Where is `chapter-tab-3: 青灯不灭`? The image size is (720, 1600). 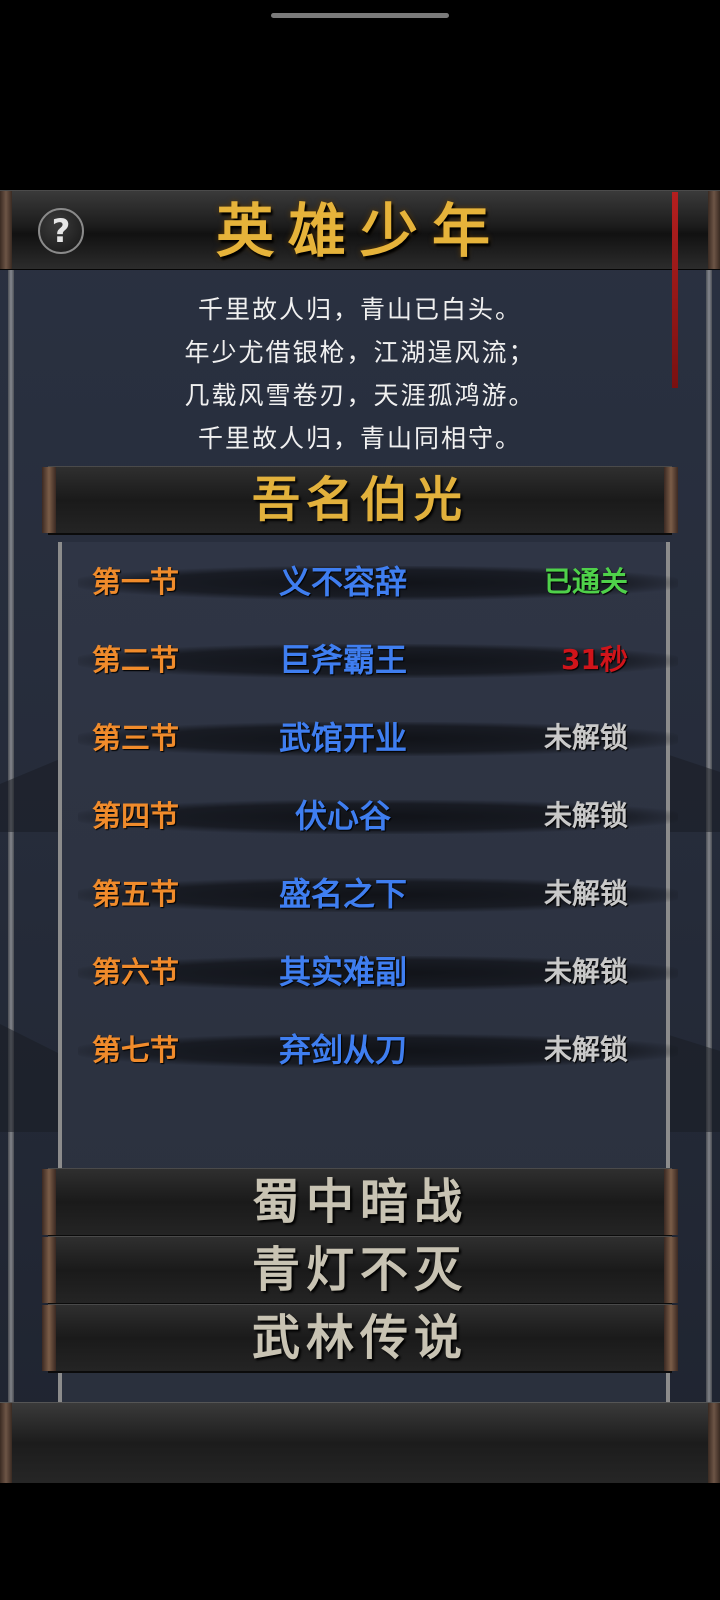
chapter-tab-3: 青灯不灭 is located at coordinates (360, 1270).